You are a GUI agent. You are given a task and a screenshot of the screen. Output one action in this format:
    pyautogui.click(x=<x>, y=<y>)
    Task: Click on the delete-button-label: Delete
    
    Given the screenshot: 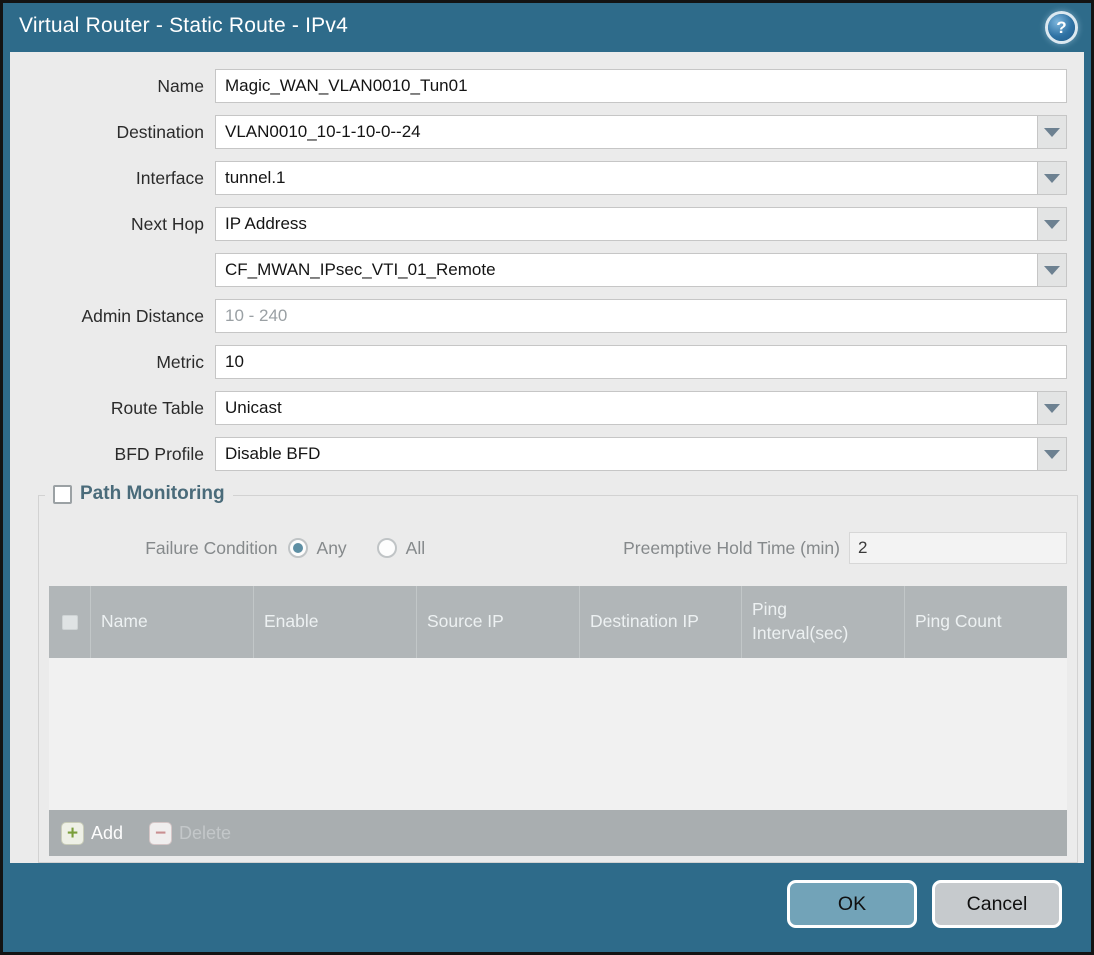 What is the action you would take?
    pyautogui.click(x=205, y=832)
    